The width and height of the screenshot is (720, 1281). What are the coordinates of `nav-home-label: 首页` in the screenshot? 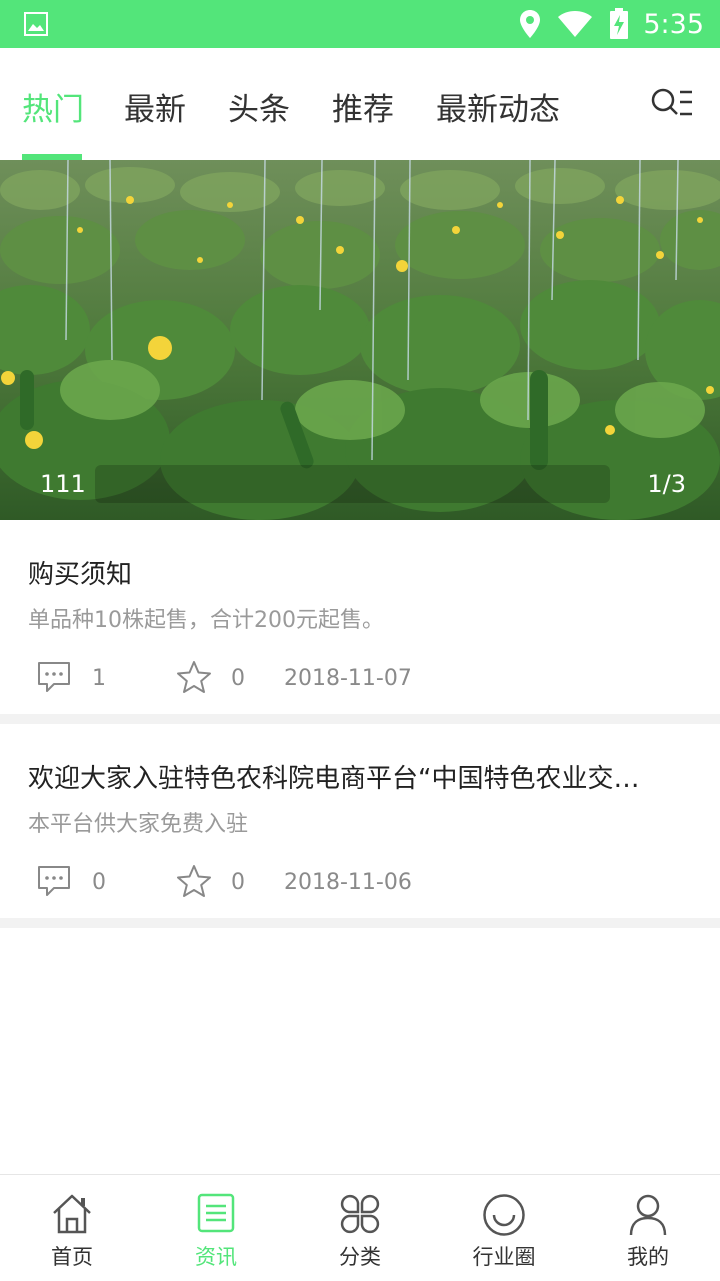 It's located at (72, 1257).